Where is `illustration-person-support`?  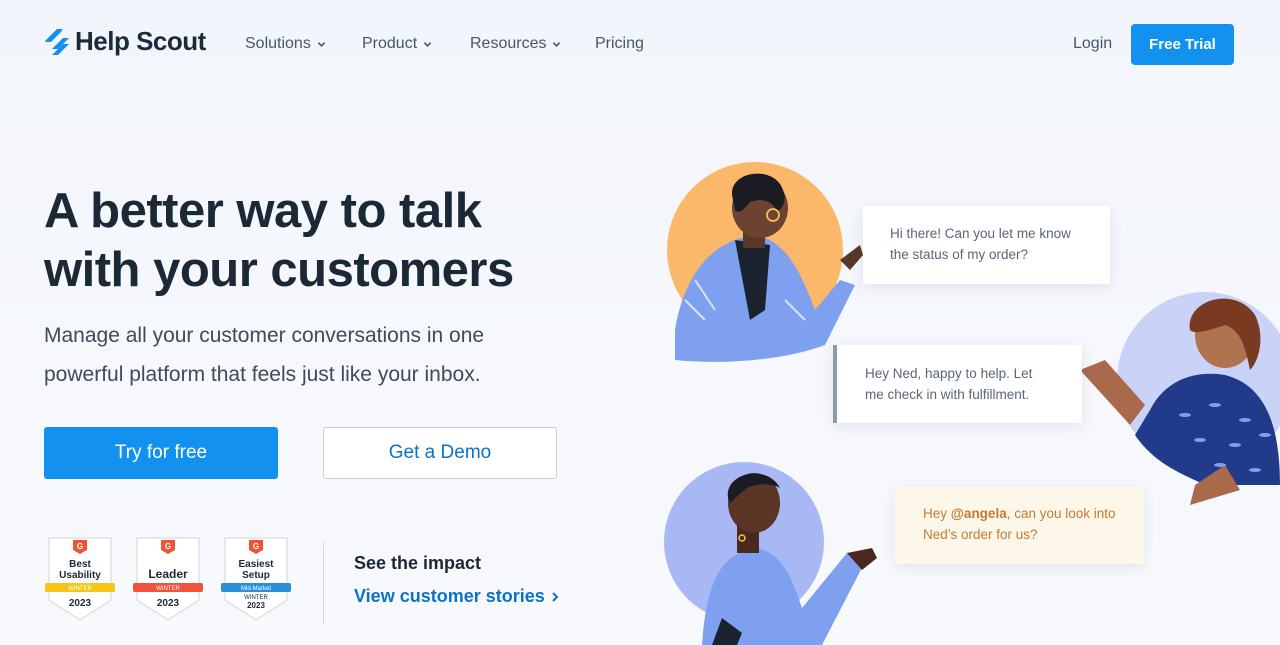 illustration-person-support is located at coordinates (770, 553).